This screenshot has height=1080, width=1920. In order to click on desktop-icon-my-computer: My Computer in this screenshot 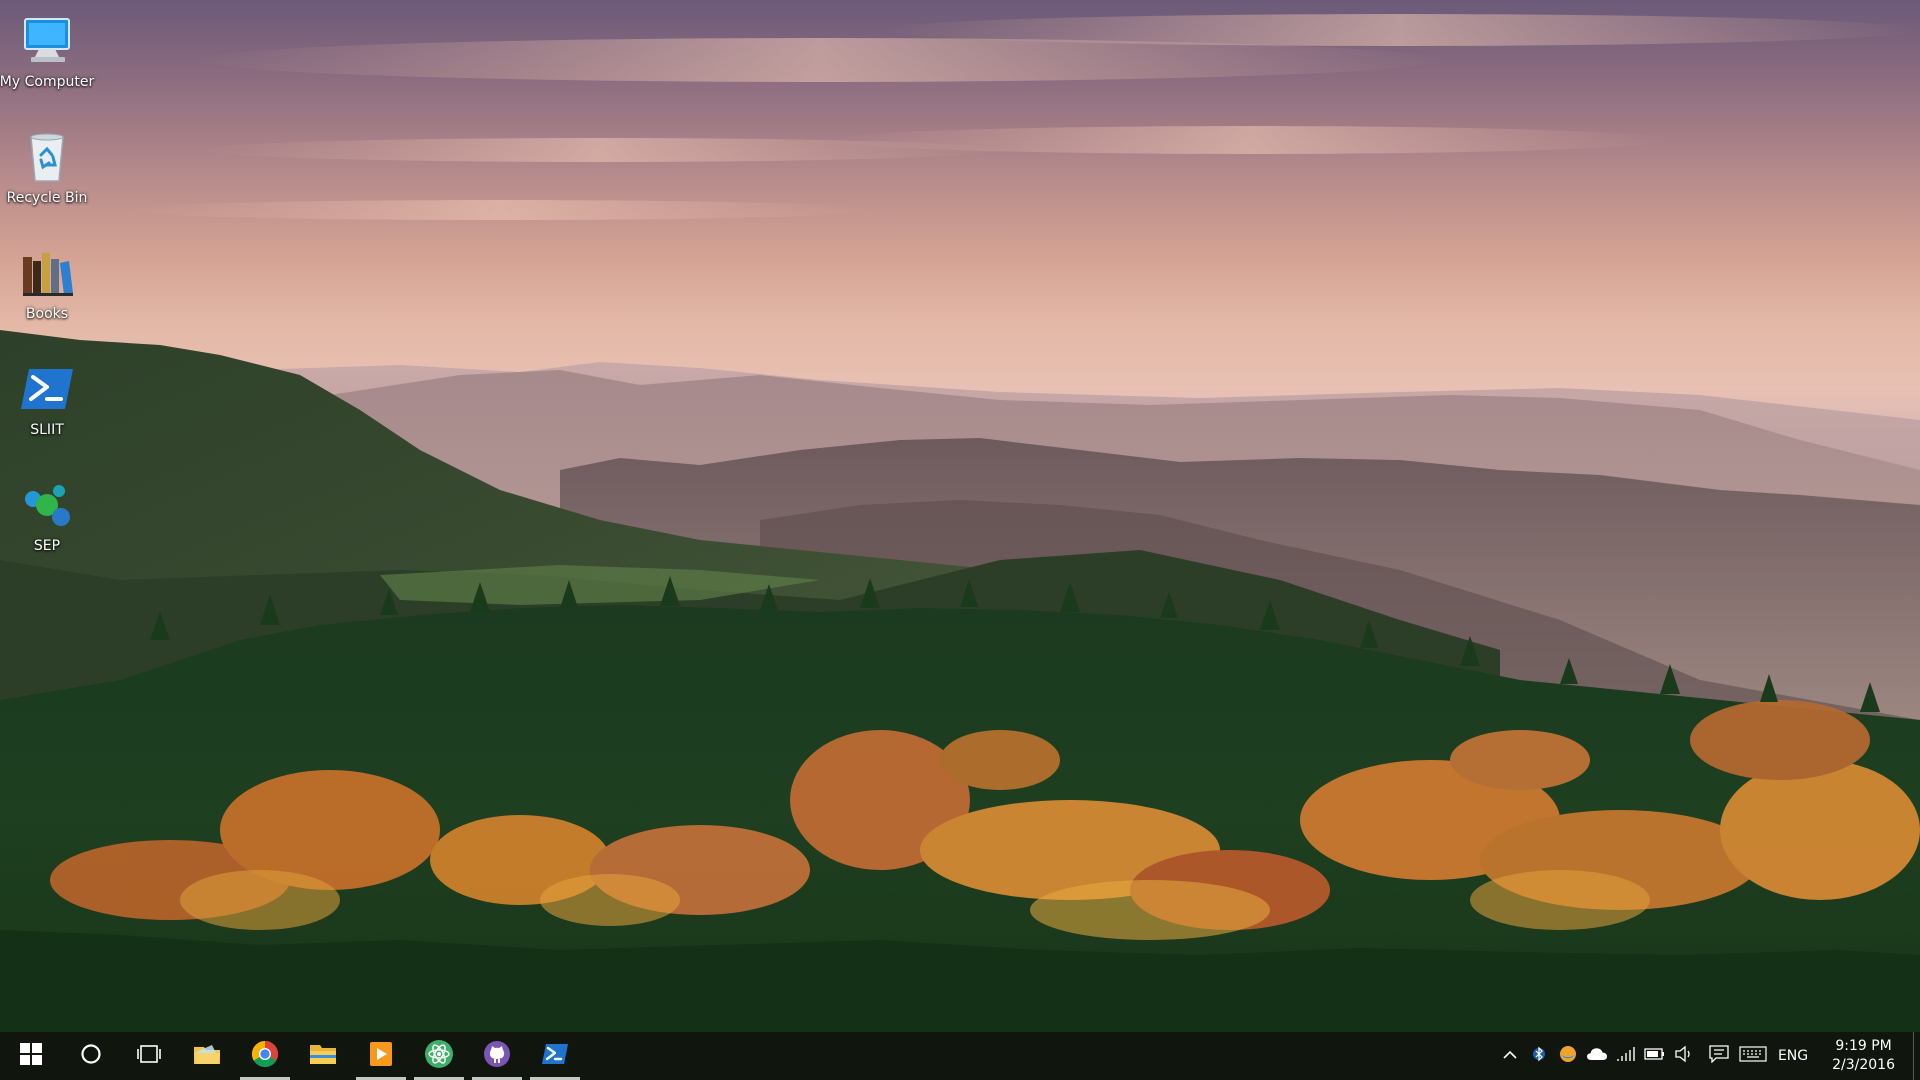, I will do `click(47, 52)`.